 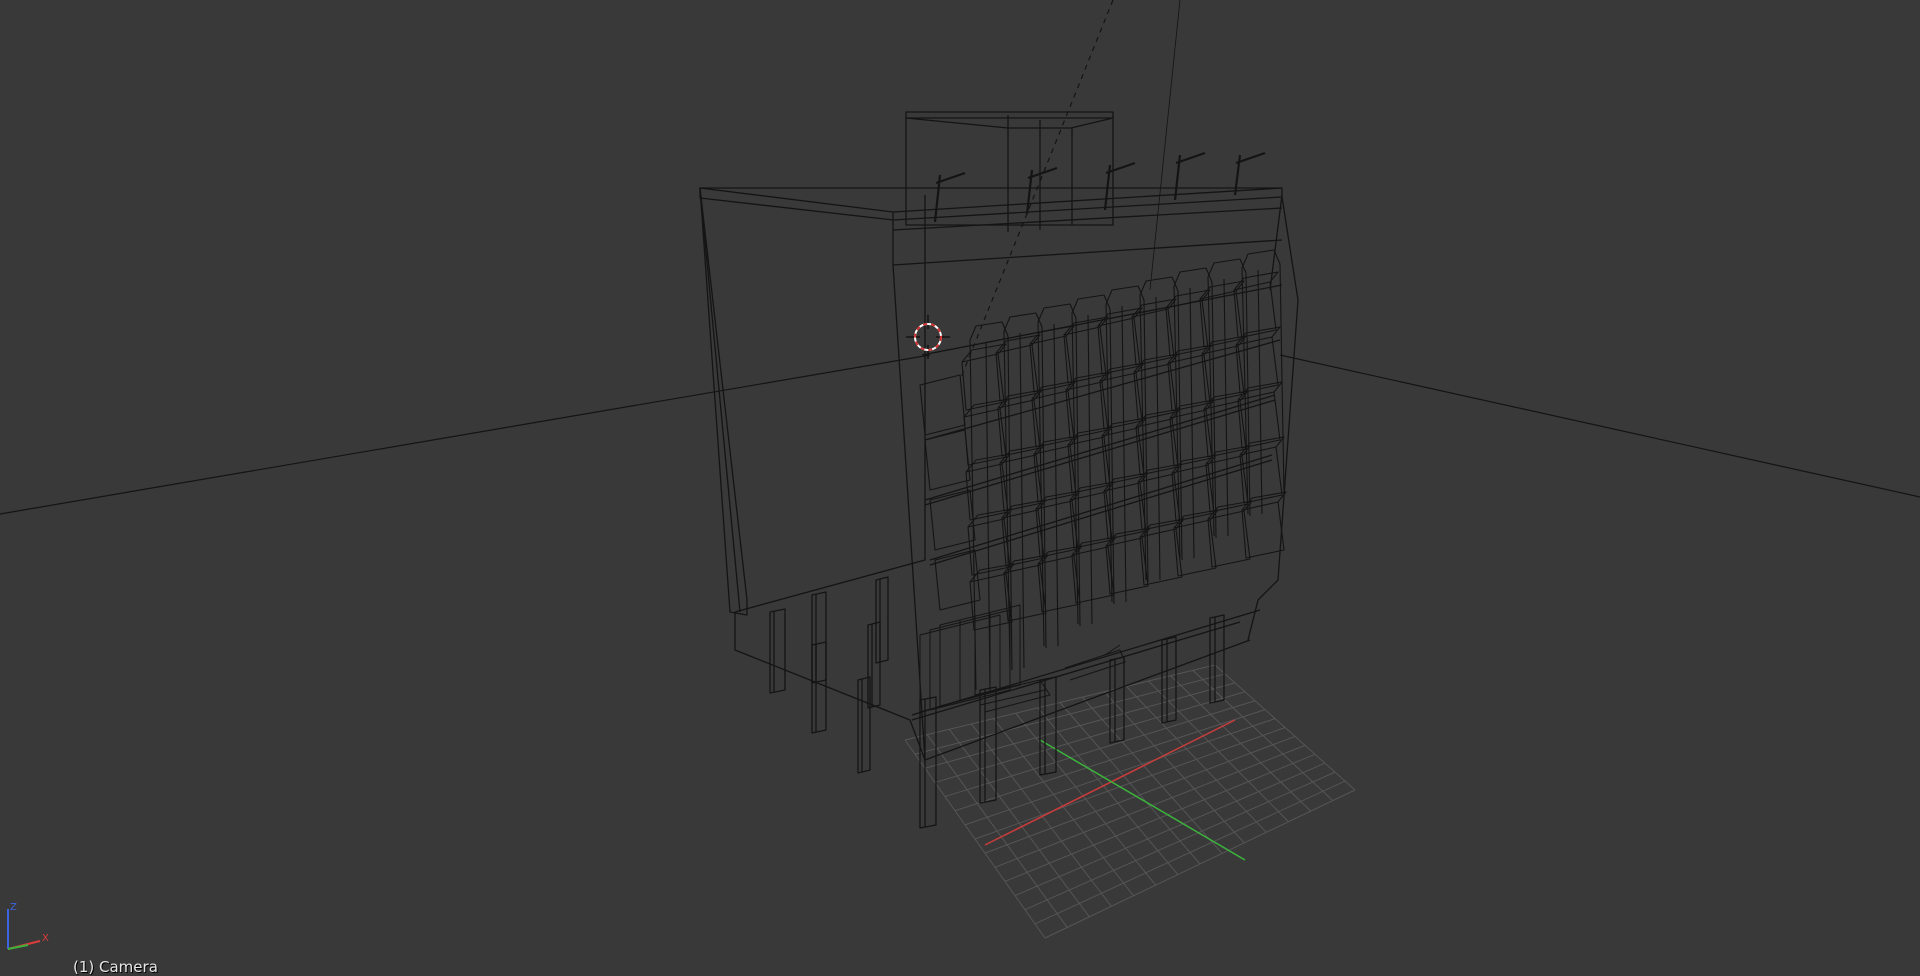 What do you see at coordinates (13, 907) in the screenshot?
I see `gizmo-z-label: Z` at bounding box center [13, 907].